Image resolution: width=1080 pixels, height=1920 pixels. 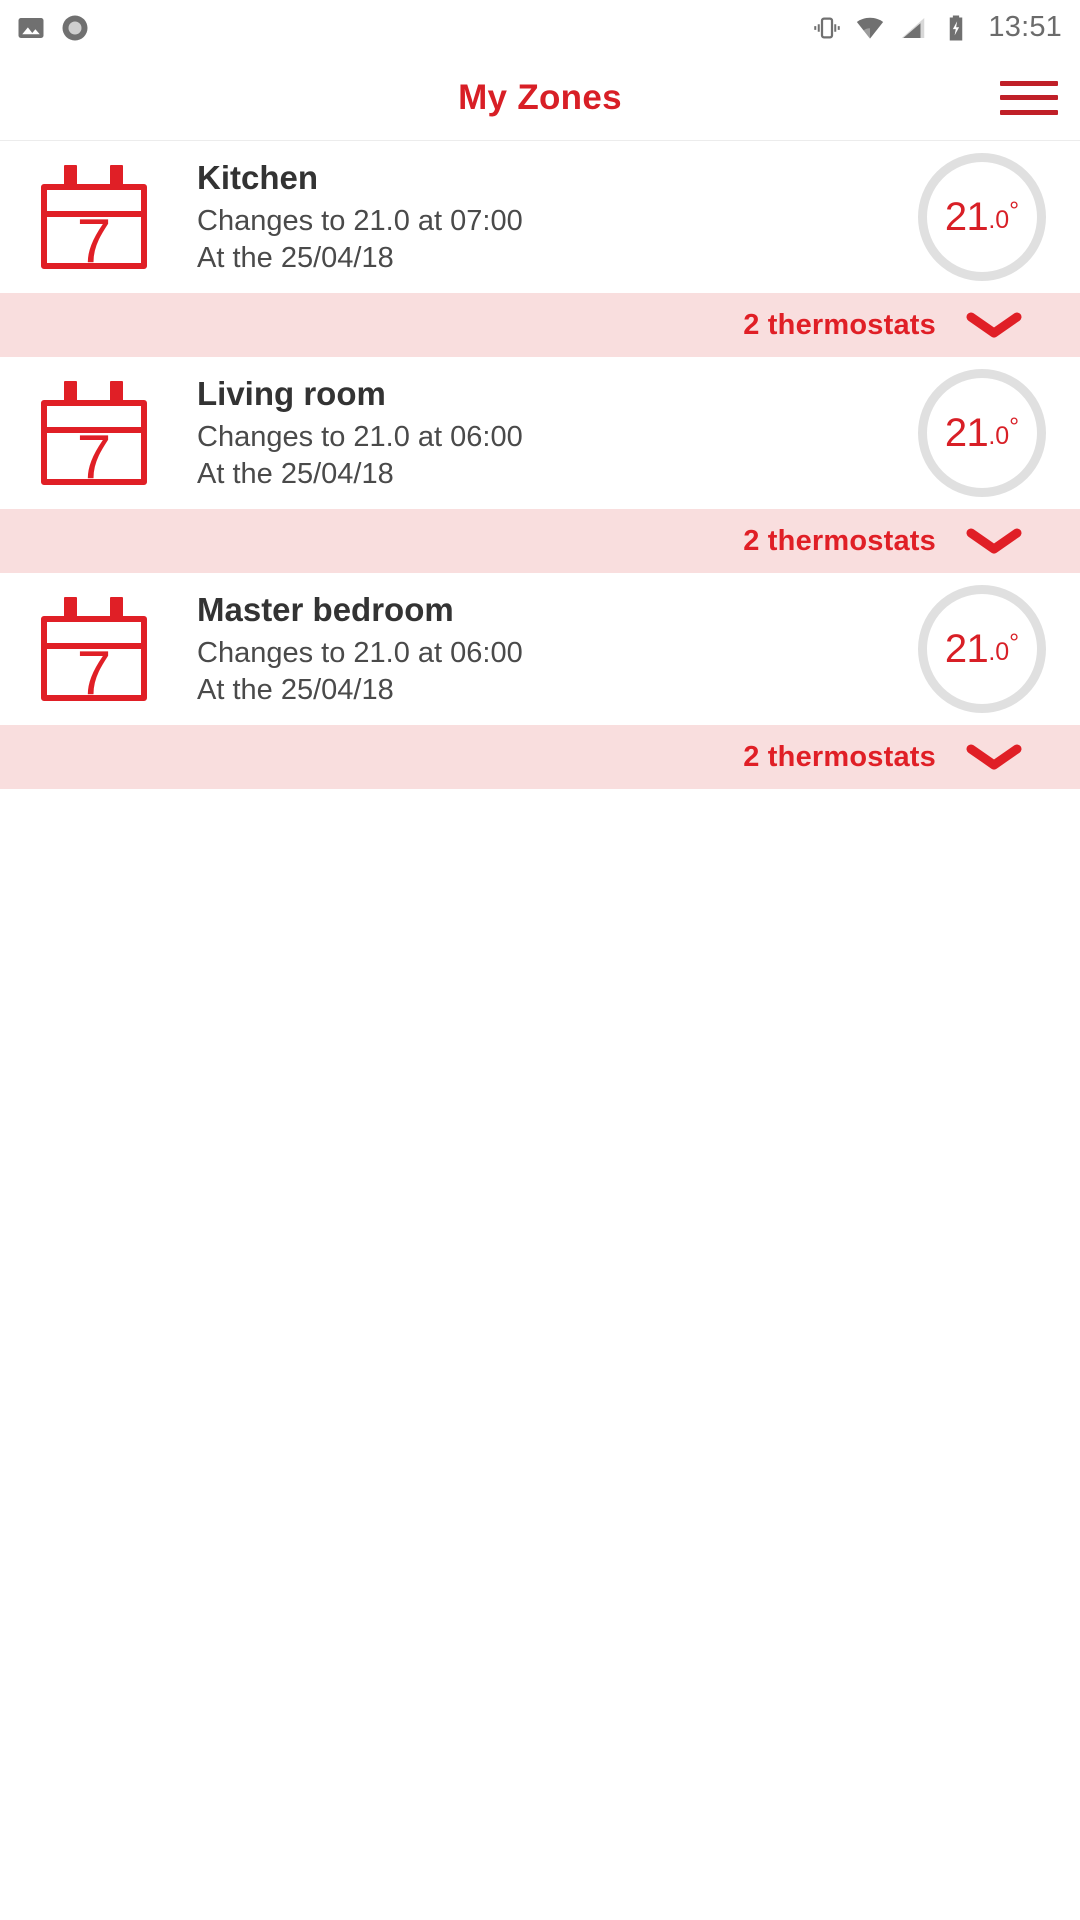 What do you see at coordinates (75, 28) in the screenshot?
I see `record-circle-icon` at bounding box center [75, 28].